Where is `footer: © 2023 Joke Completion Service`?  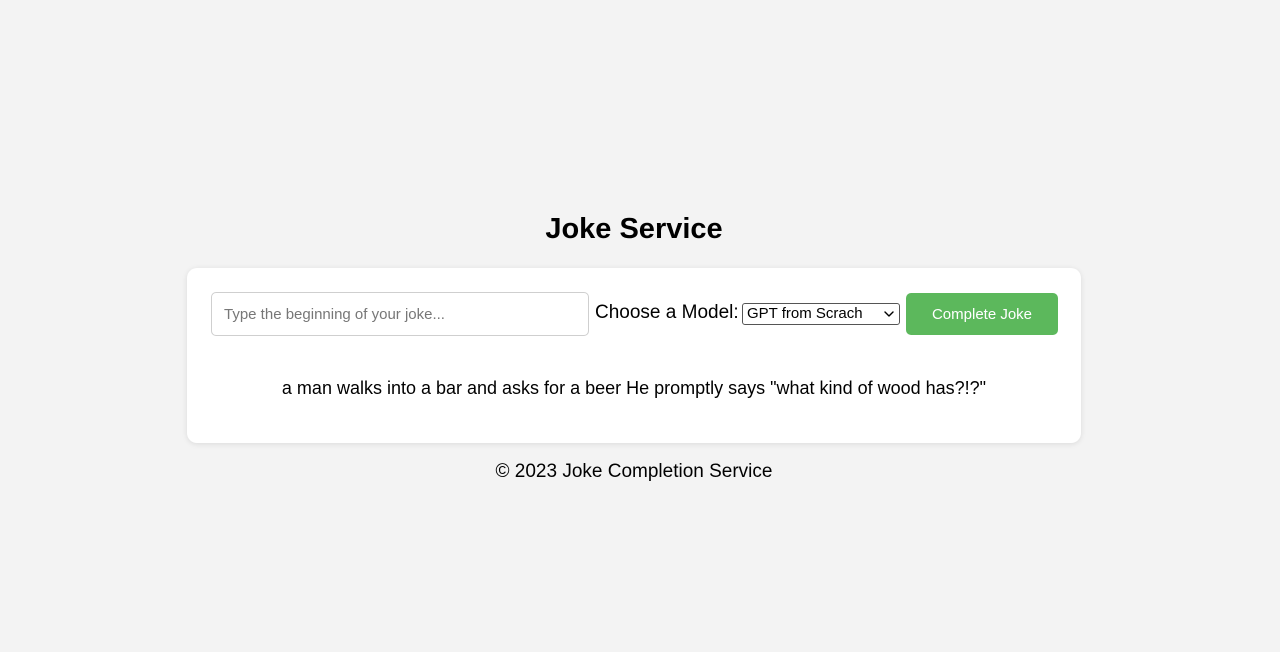 footer: © 2023 Joke Completion Service is located at coordinates (634, 471).